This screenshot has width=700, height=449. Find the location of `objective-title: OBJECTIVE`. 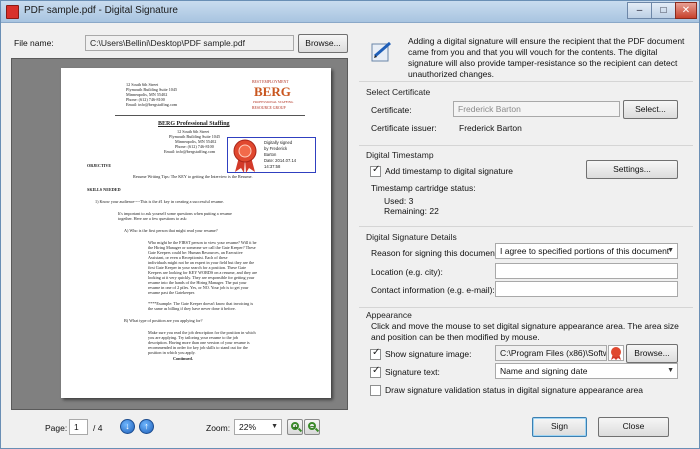

objective-title: OBJECTIVE is located at coordinates (99, 165).